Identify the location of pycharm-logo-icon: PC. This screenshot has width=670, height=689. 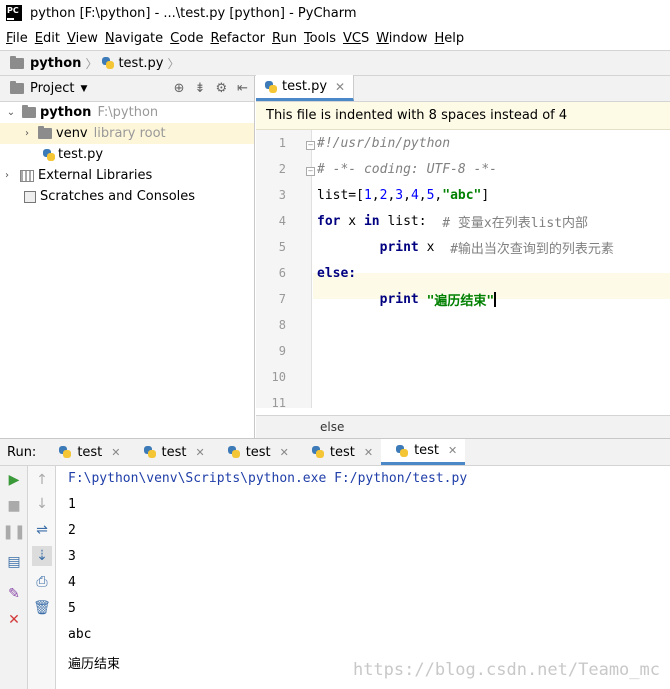
(14, 13).